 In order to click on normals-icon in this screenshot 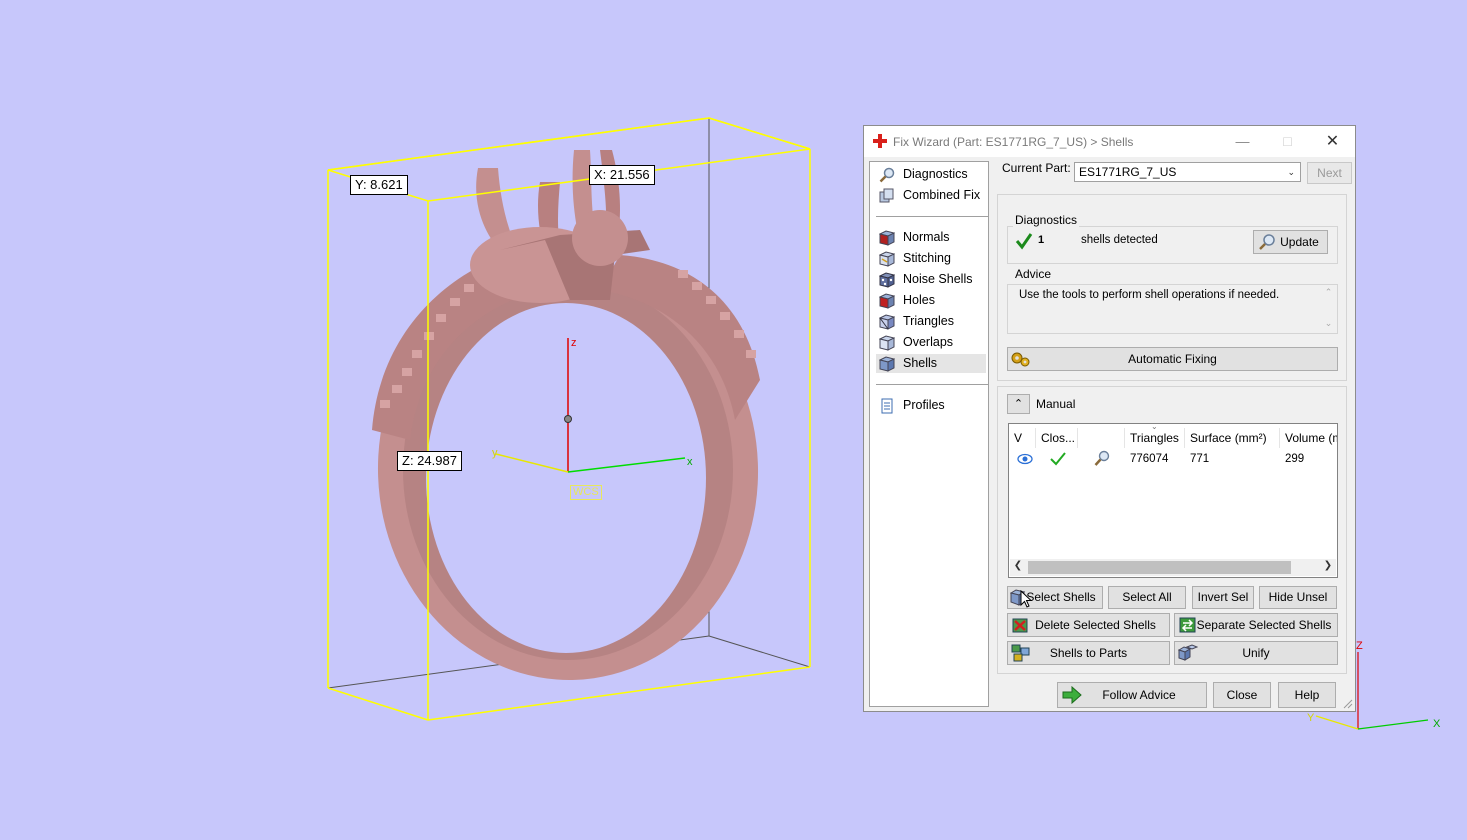, I will do `click(887, 238)`.